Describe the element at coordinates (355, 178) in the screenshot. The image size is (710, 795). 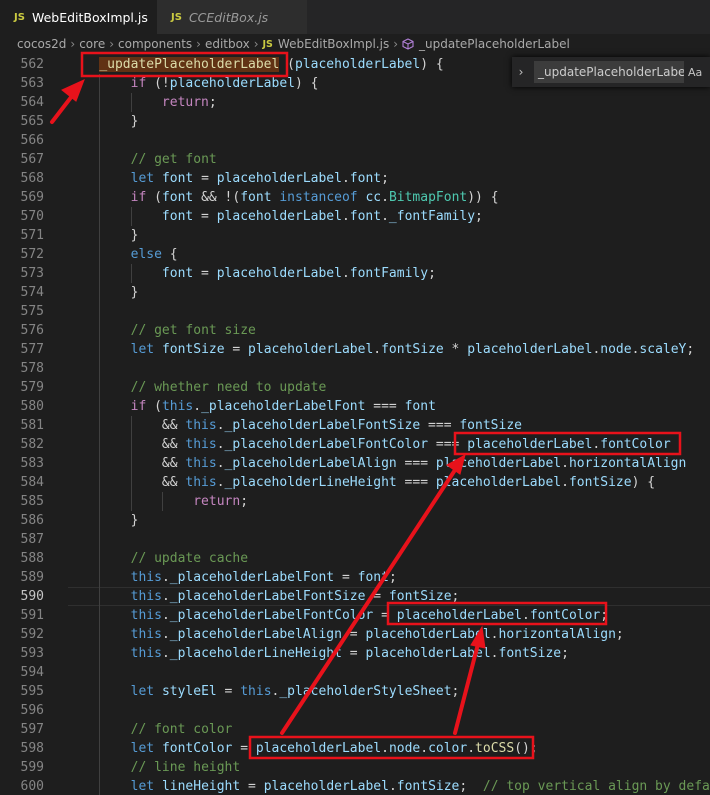
I see `code-line: 568 let font = placeholderLabel.font;` at that location.